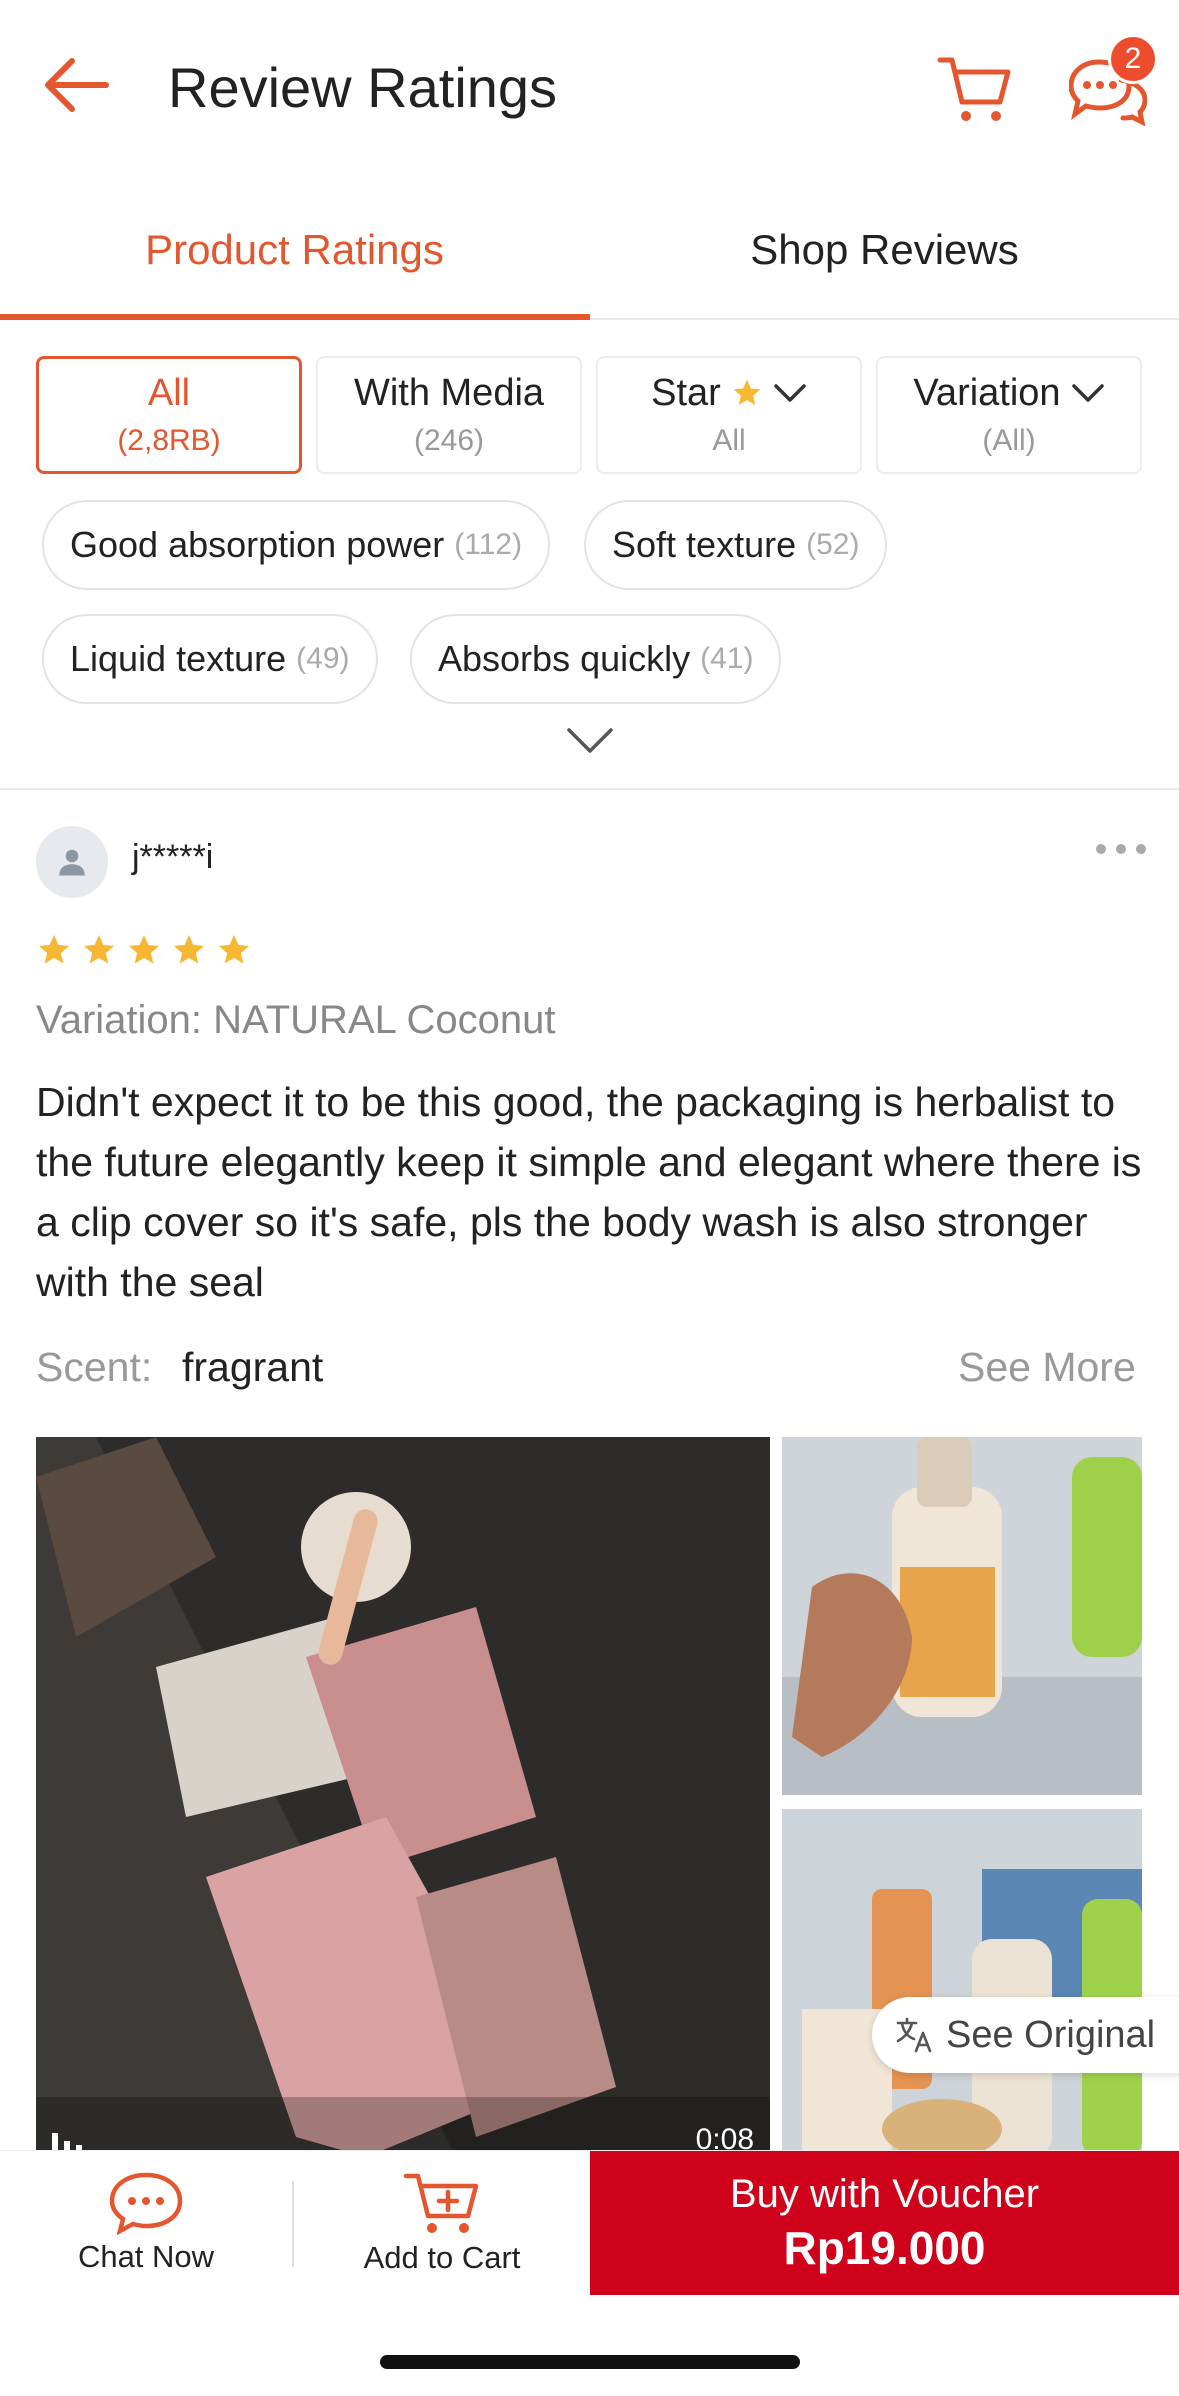 This screenshot has height=2396, width=1179. What do you see at coordinates (914, 2035) in the screenshot?
I see `translate-icon` at bounding box center [914, 2035].